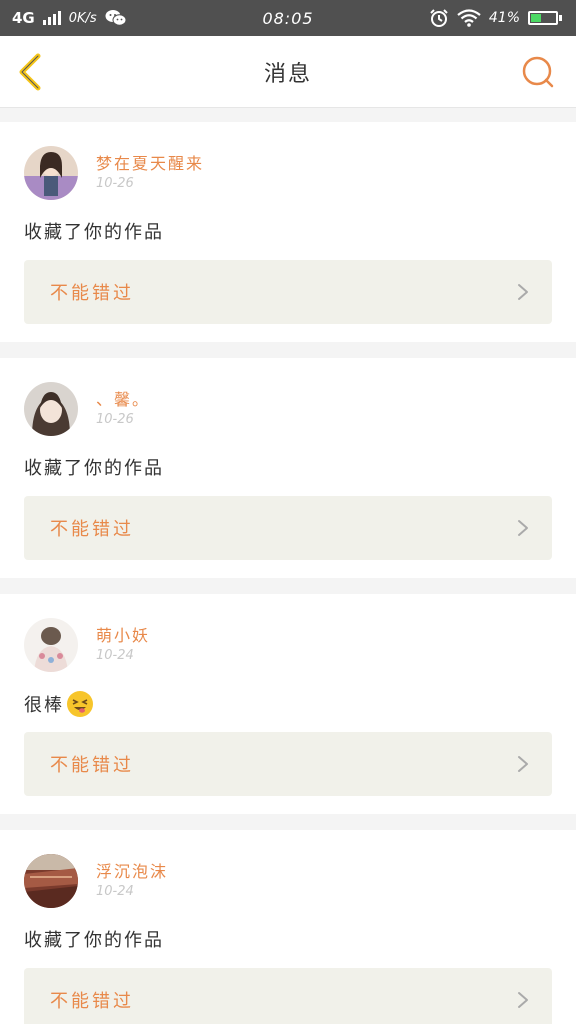 This screenshot has height=1024, width=576. Describe the element at coordinates (23, 18) in the screenshot. I see `network-type: 4G` at that location.